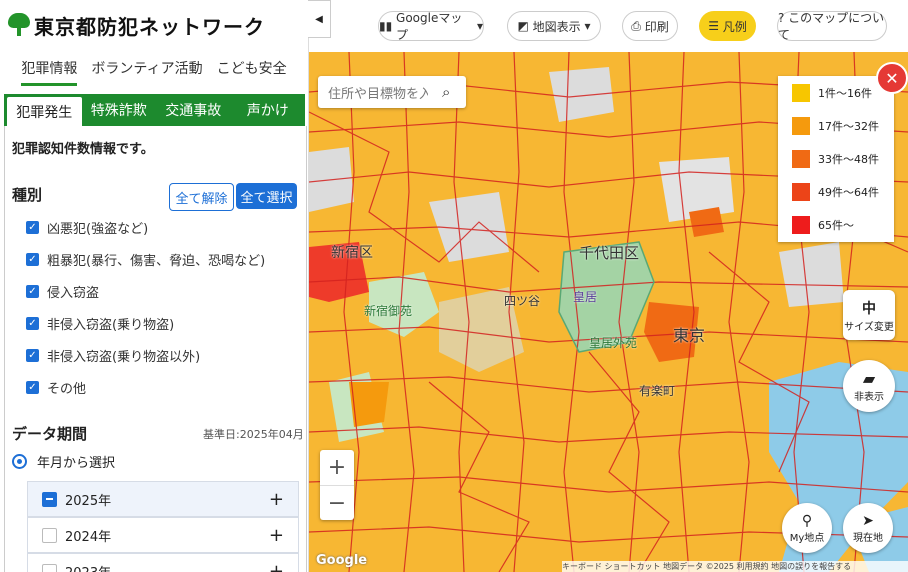  I want to click on zoom-out-button: −, so click(337, 503).